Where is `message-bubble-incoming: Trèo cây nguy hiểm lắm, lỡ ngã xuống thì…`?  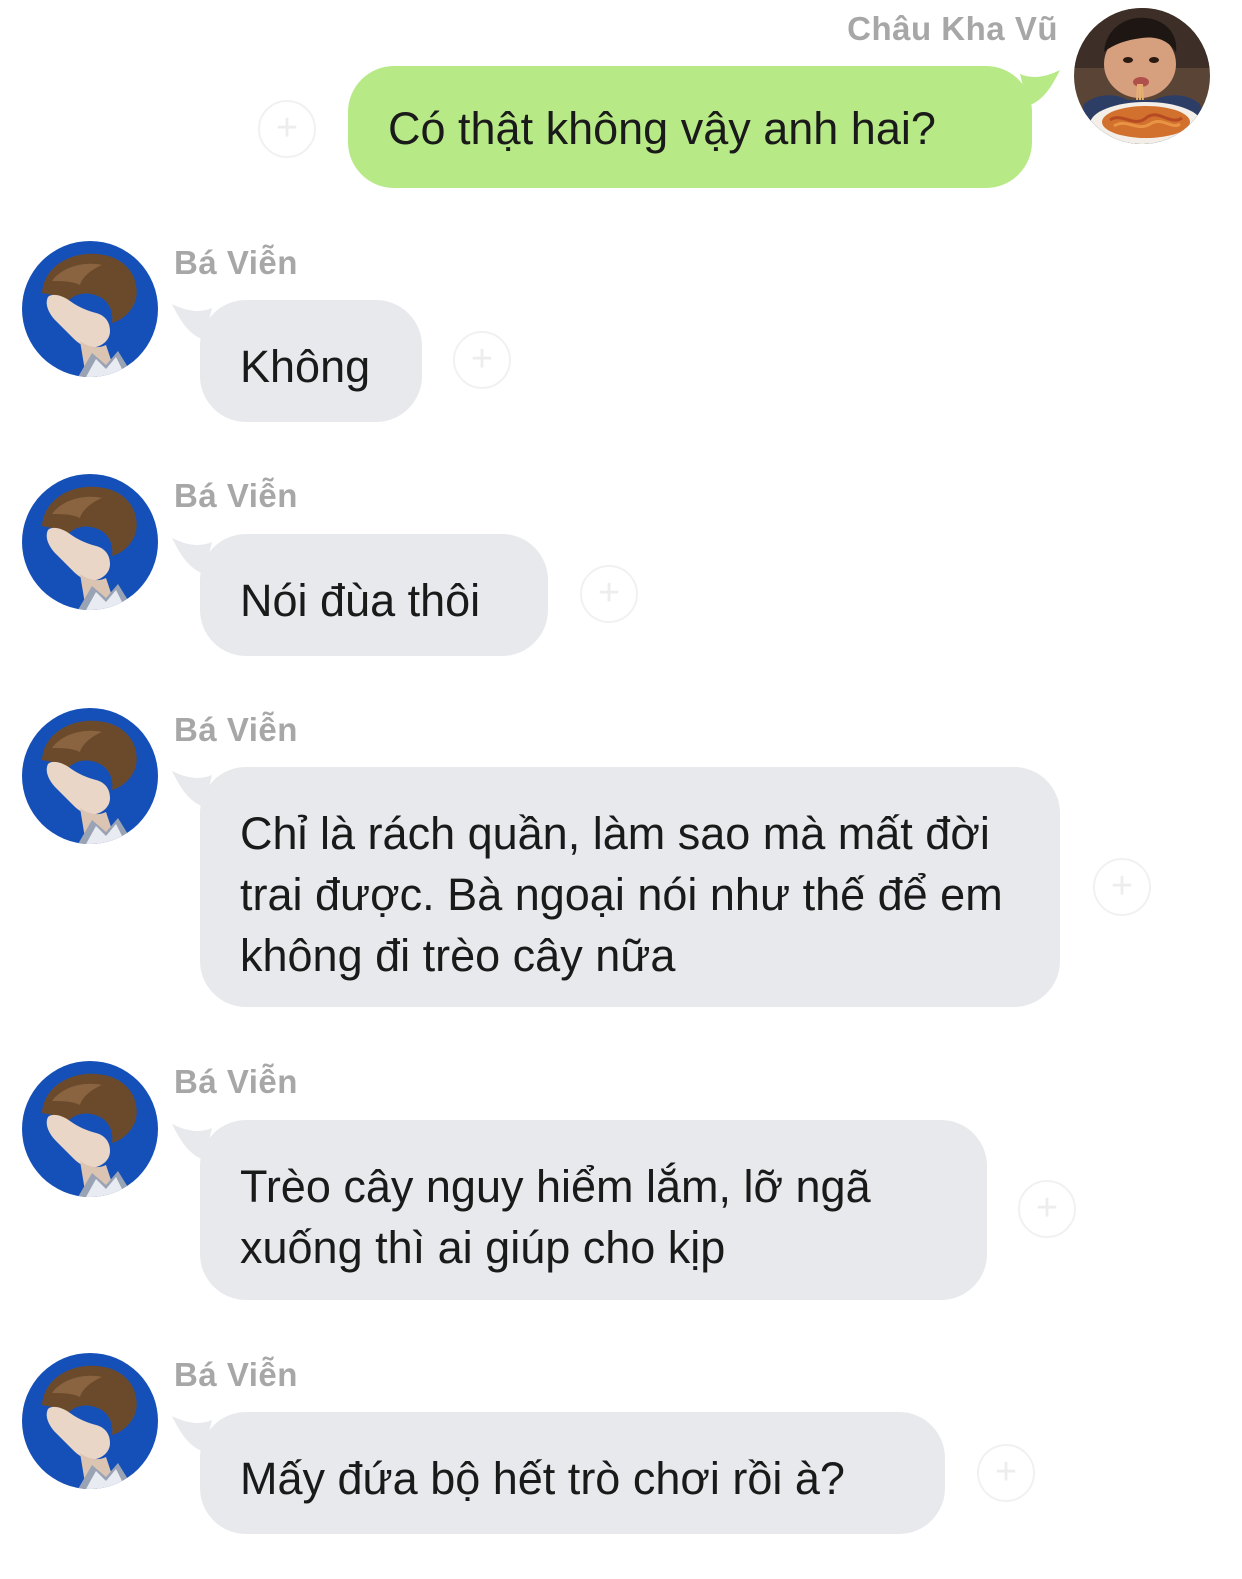 message-bubble-incoming: Trèo cây nguy hiểm lắm, lỡ ngã xuống thì… is located at coordinates (579, 1210).